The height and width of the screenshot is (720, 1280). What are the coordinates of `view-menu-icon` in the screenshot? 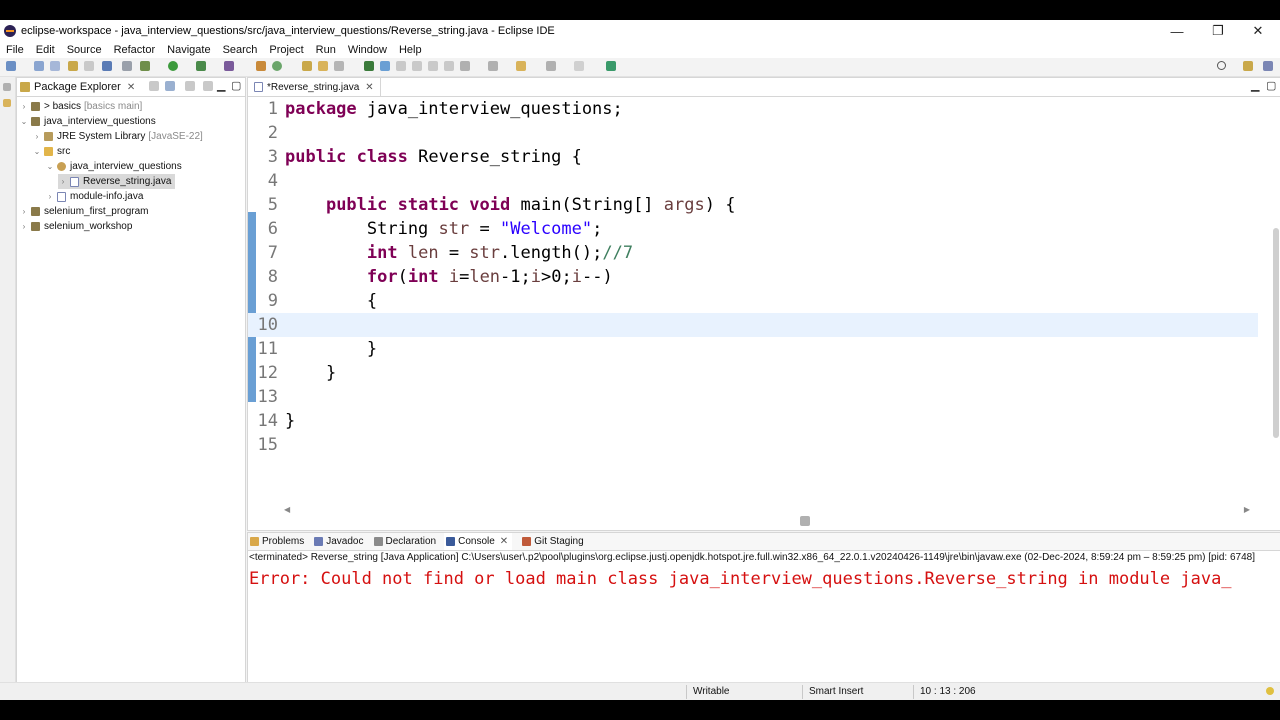 It's located at (208, 86).